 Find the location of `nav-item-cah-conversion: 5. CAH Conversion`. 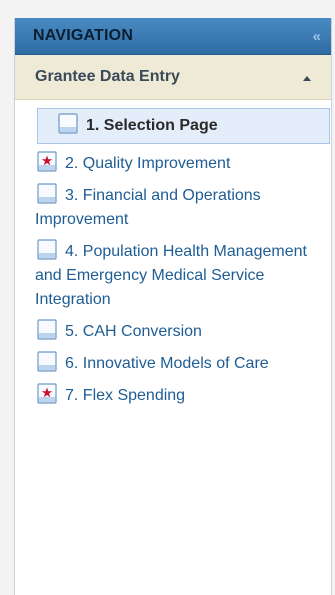

nav-item-cah-conversion: 5. CAH Conversion is located at coordinates (179, 331).